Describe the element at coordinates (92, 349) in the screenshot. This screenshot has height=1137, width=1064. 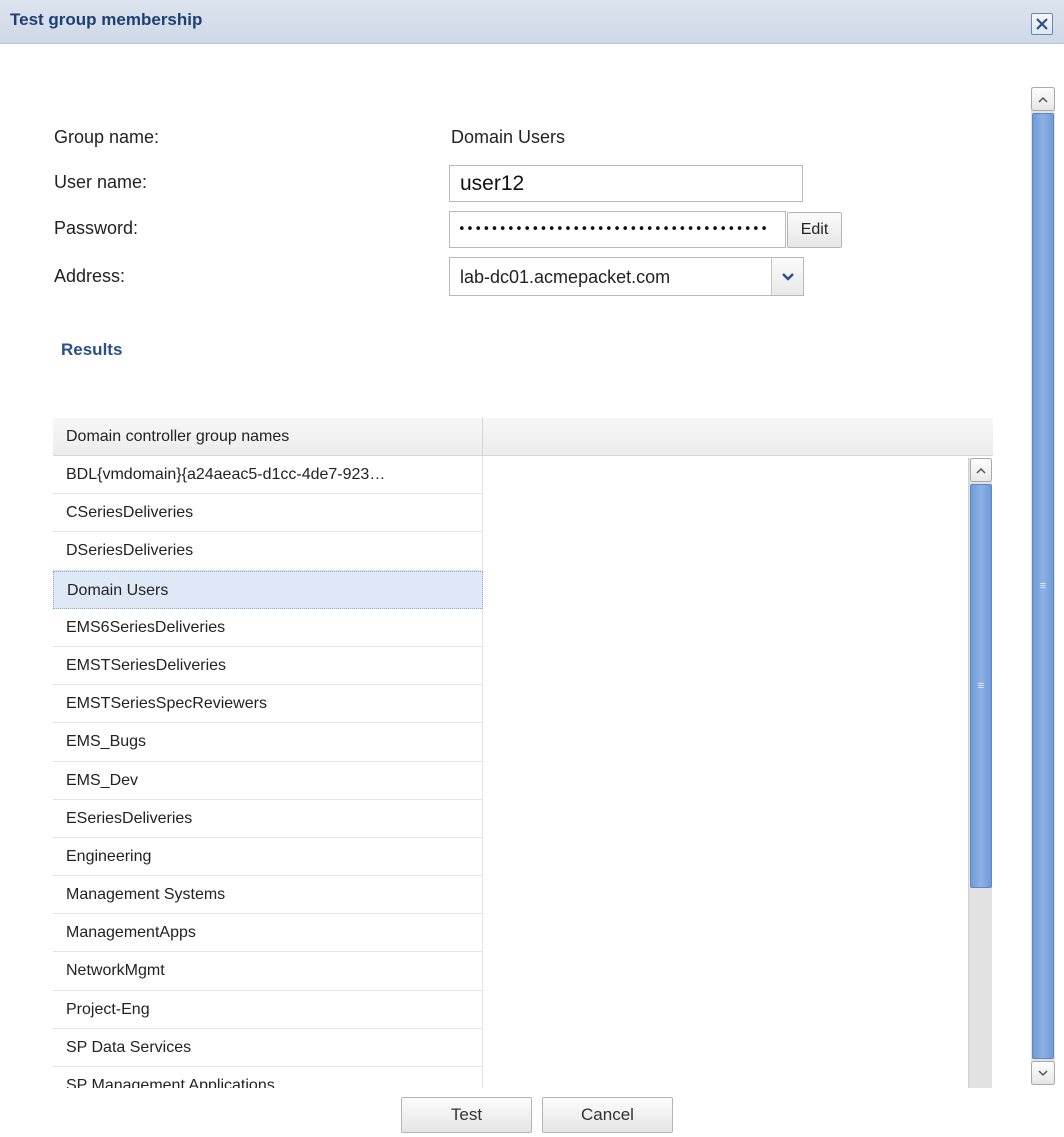
I see `results-heading: Results` at that location.